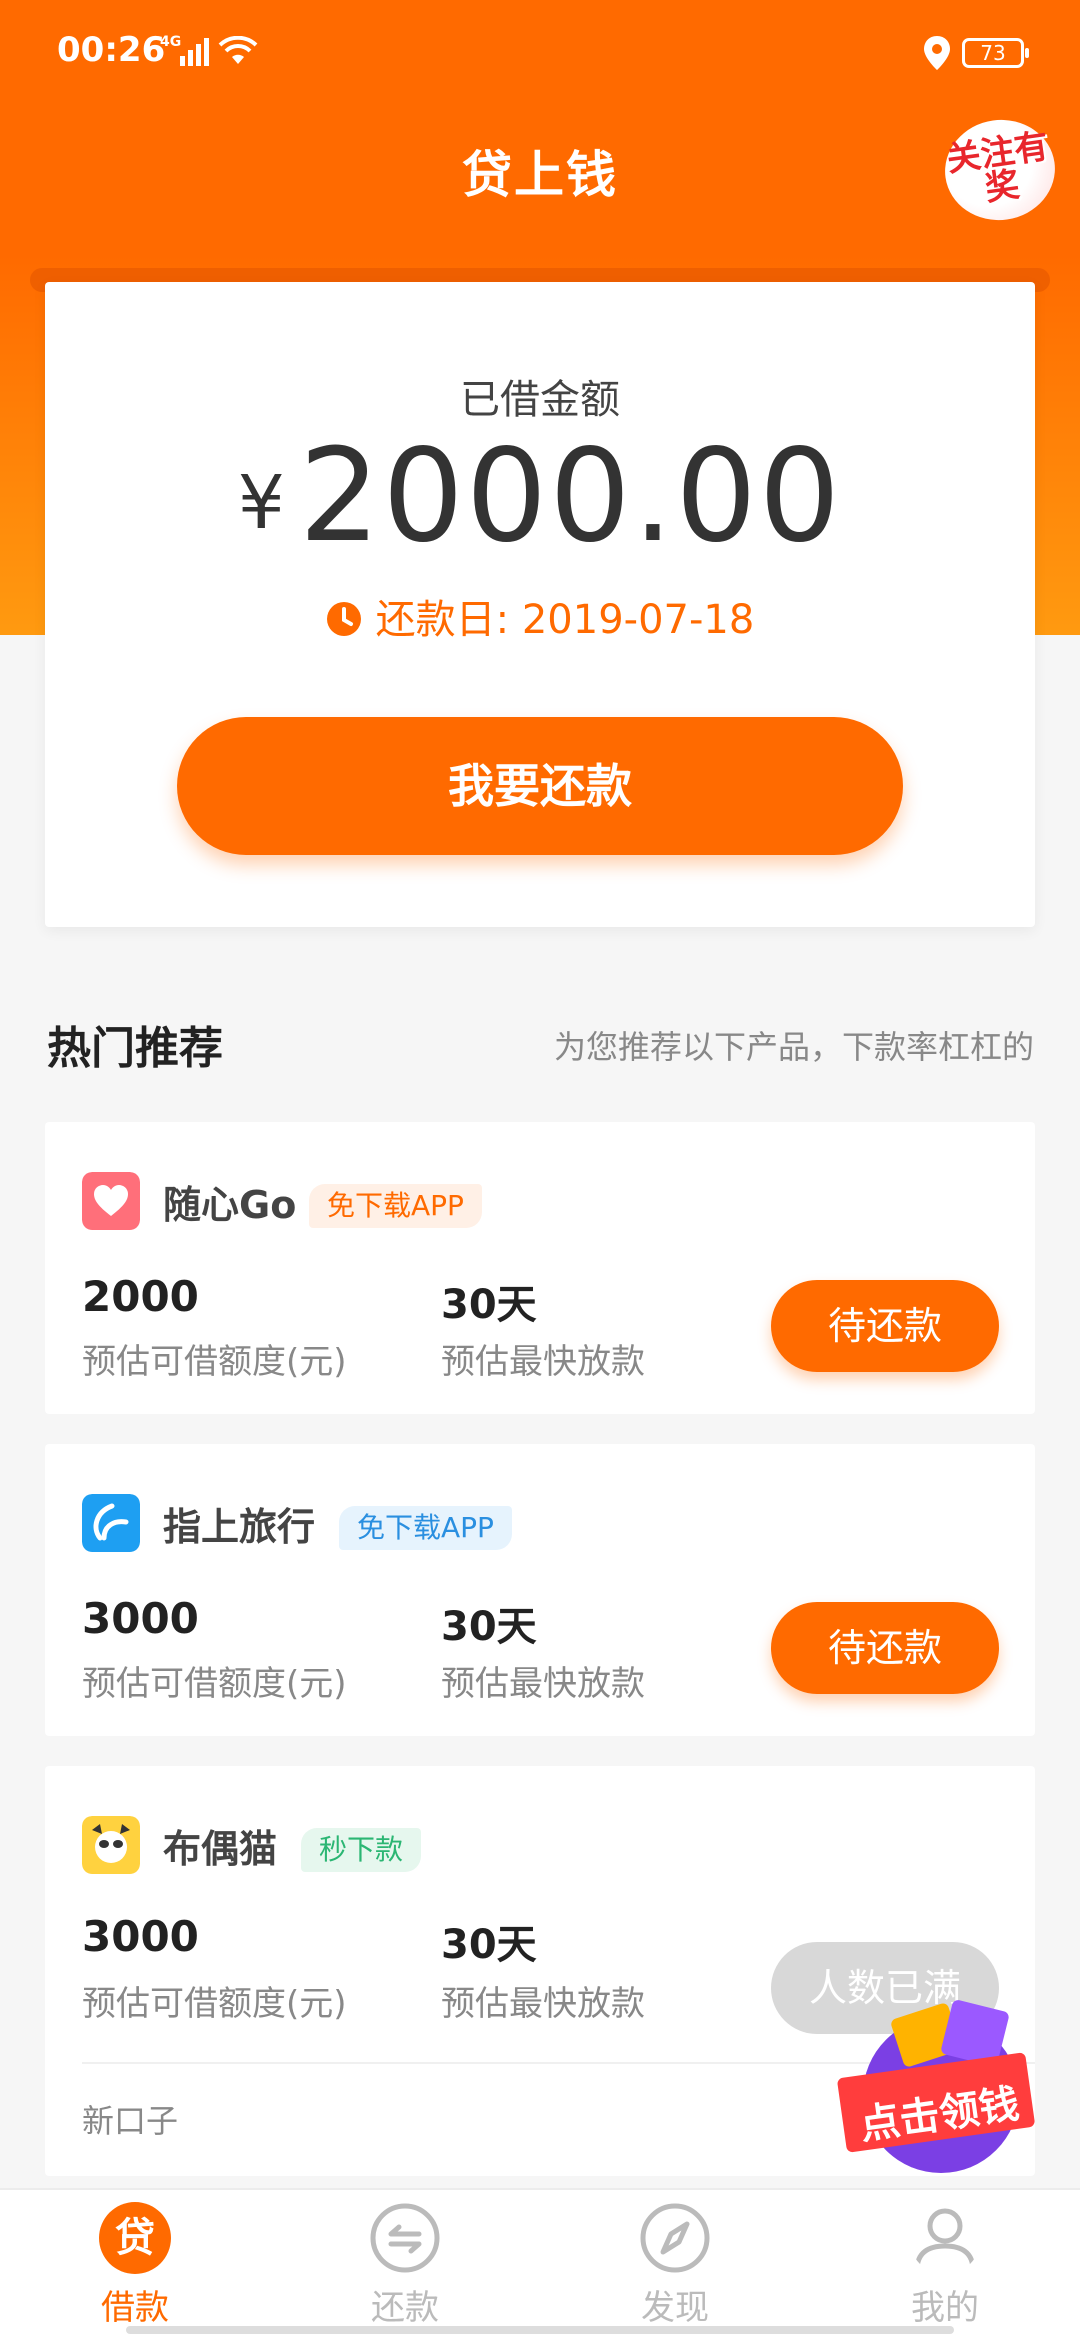  Describe the element at coordinates (361, 1850) in the screenshot. I see `product-tag: 秒下款` at that location.